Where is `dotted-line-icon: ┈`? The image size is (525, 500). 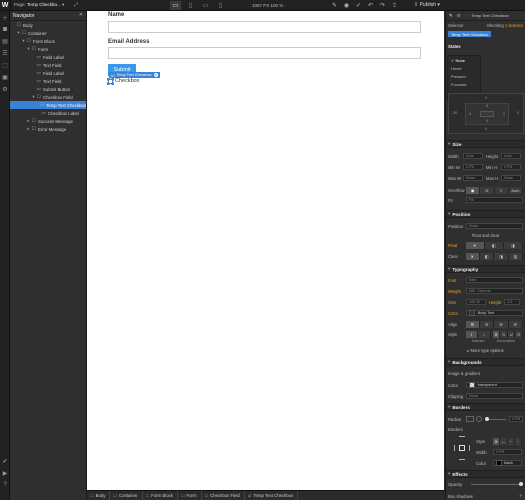
dotted-line-icon: ┈ is located at coordinates (518, 441).